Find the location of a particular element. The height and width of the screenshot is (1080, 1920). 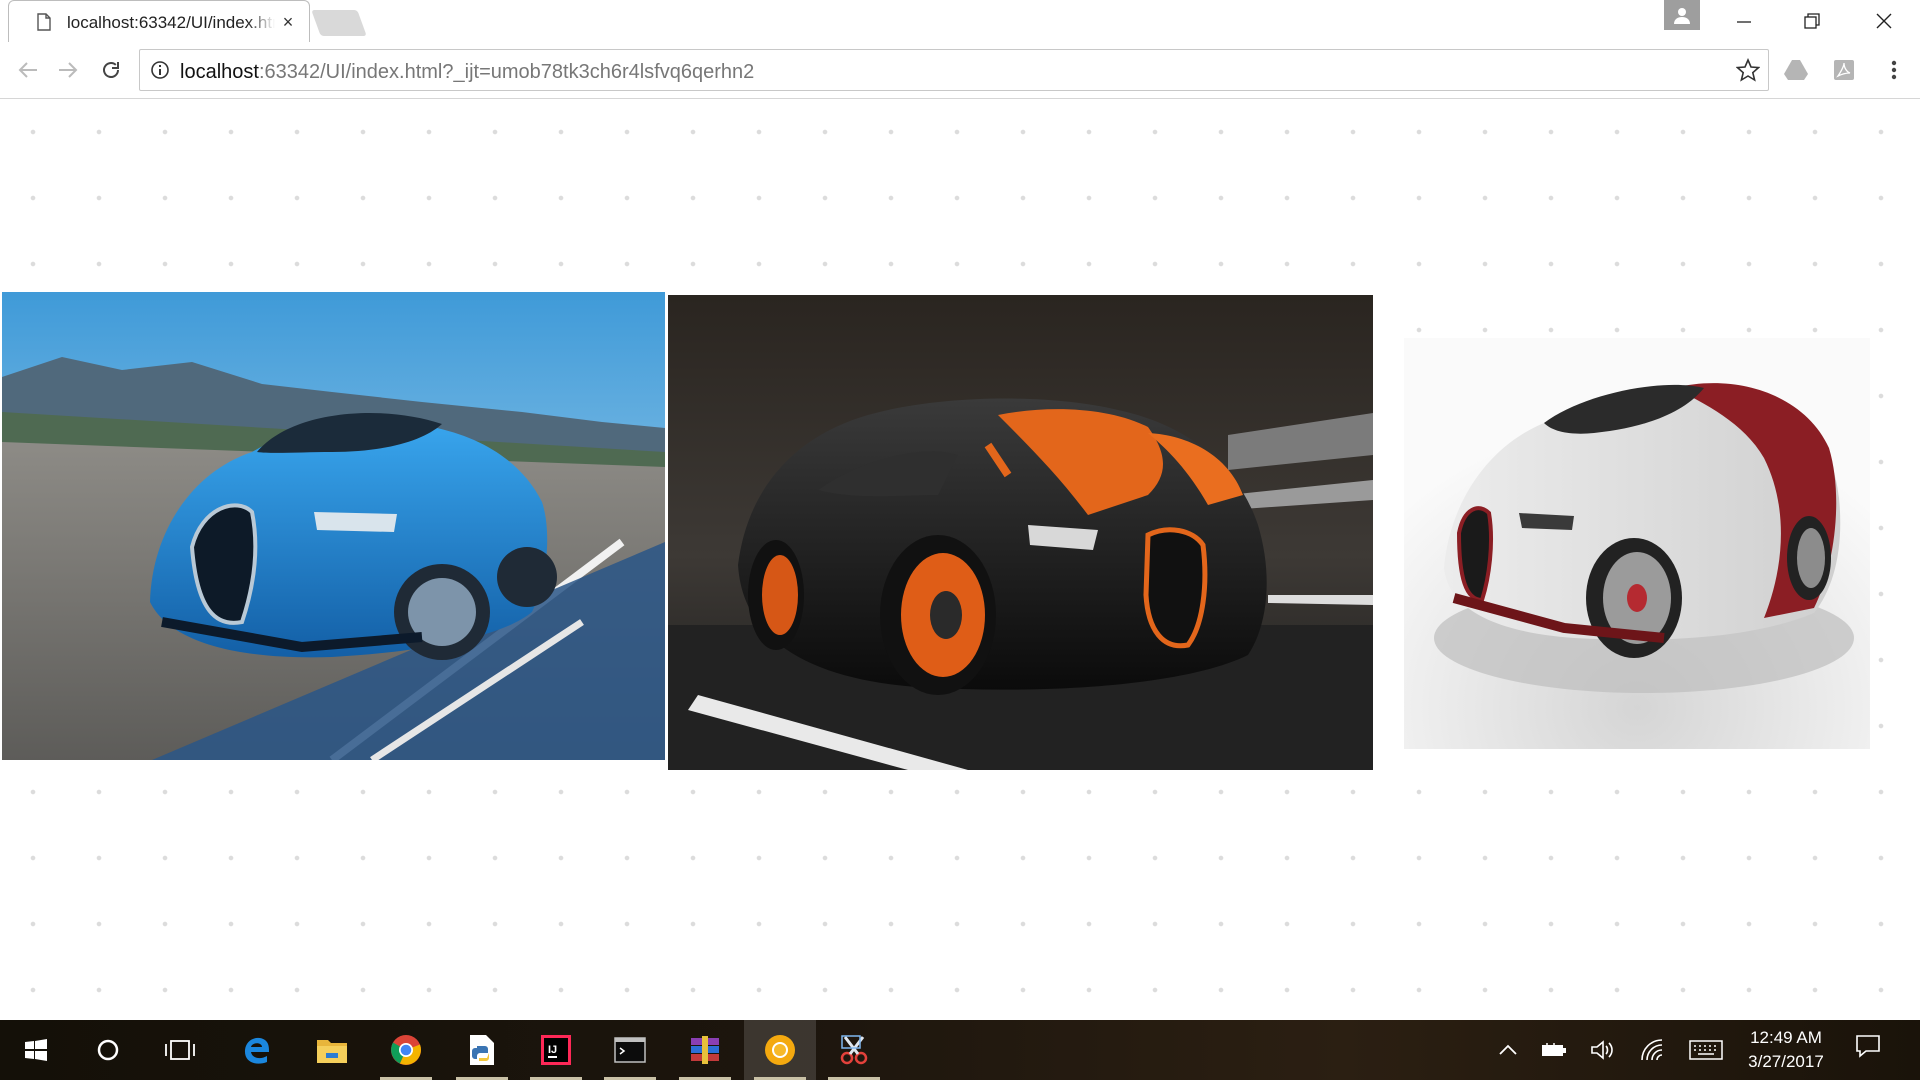

folder-icon is located at coordinates (332, 1051).